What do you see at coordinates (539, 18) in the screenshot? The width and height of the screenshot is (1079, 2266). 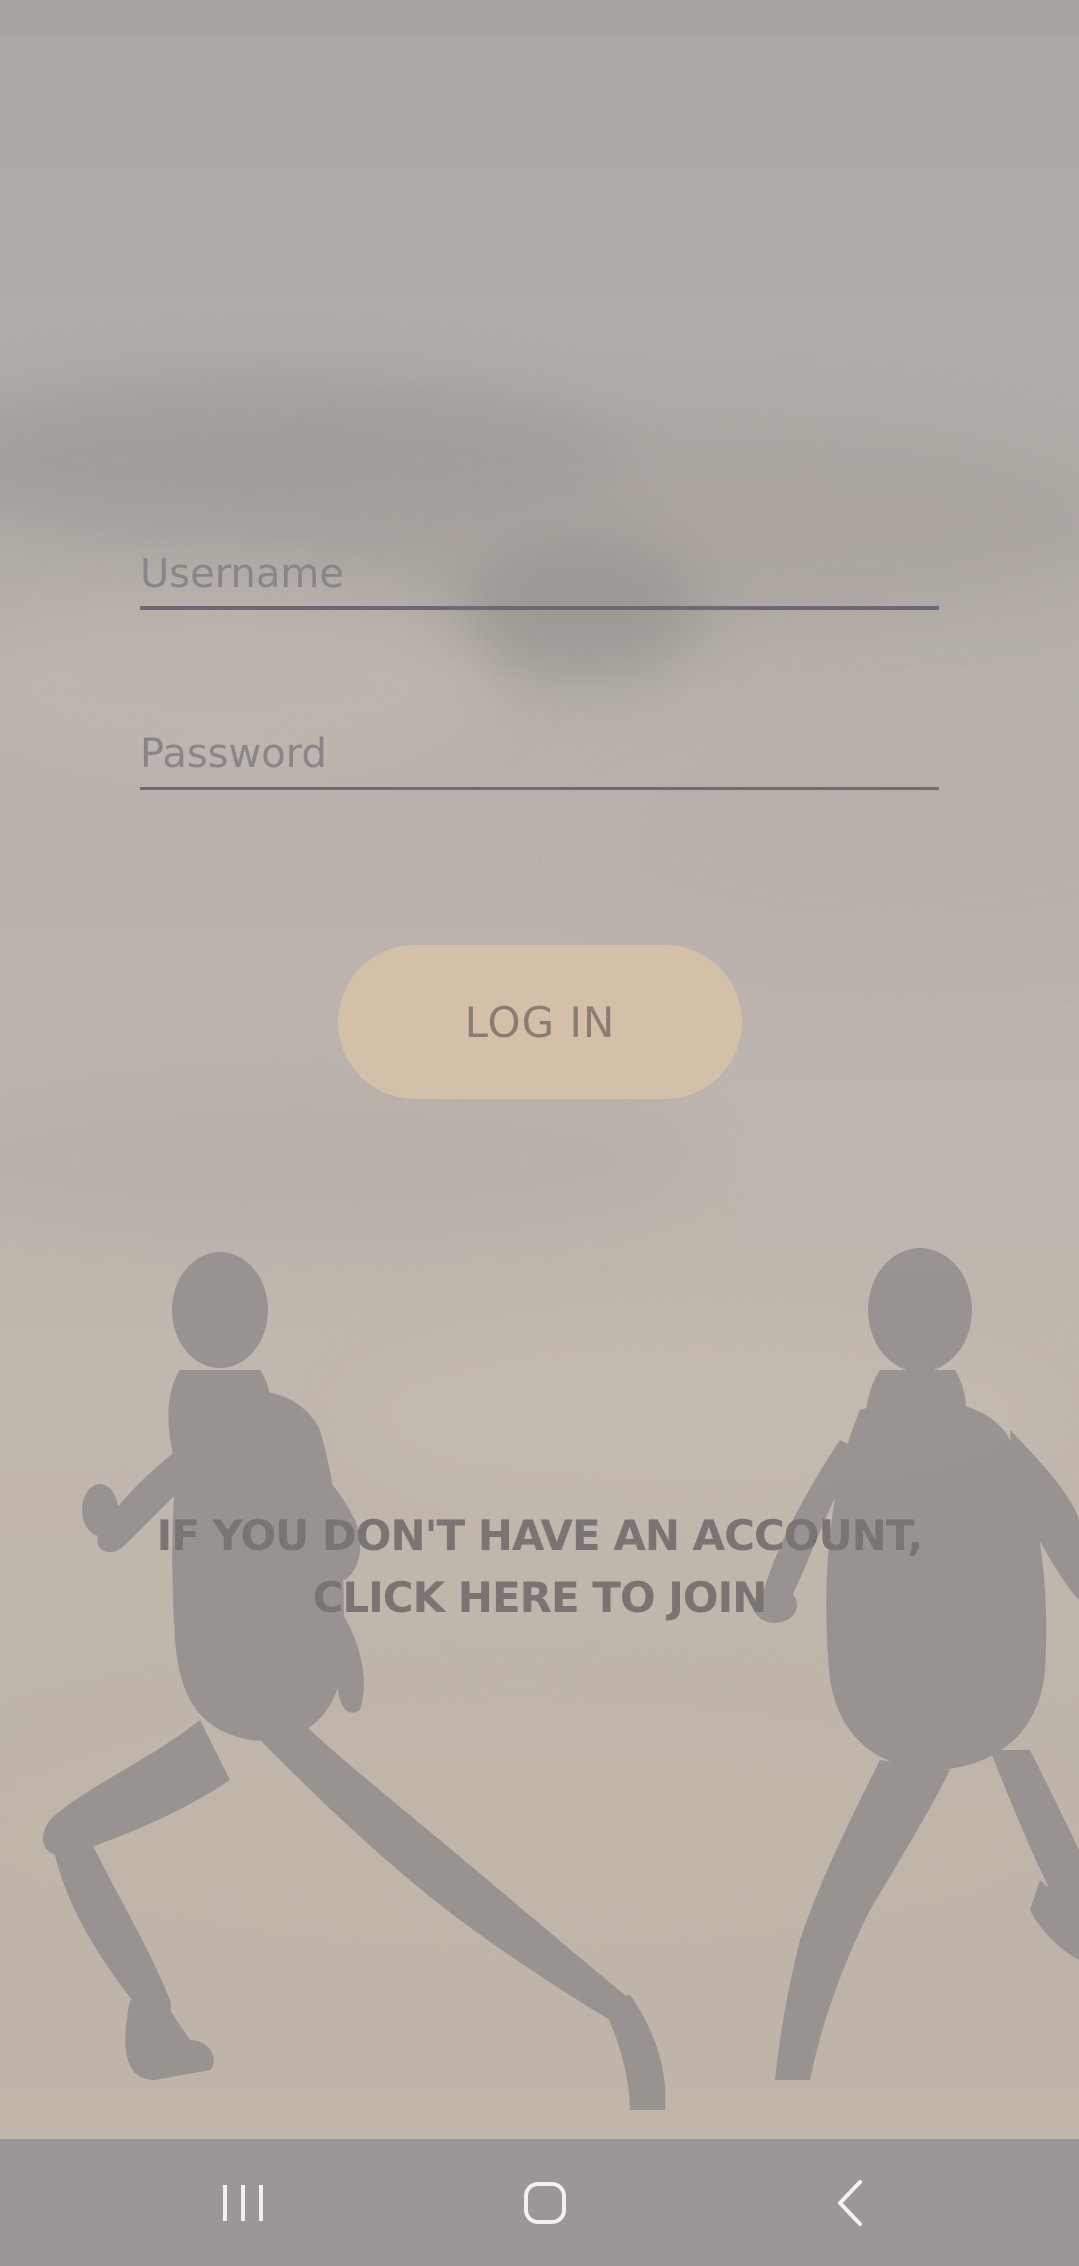 I see `status-bar` at bounding box center [539, 18].